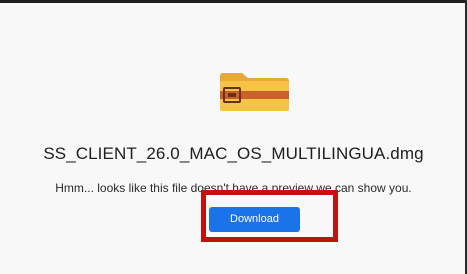  I want to click on file-name: SS_CLIENT_26.0_MAC_OS_MULTILINGUA.dmg, so click(233, 153).